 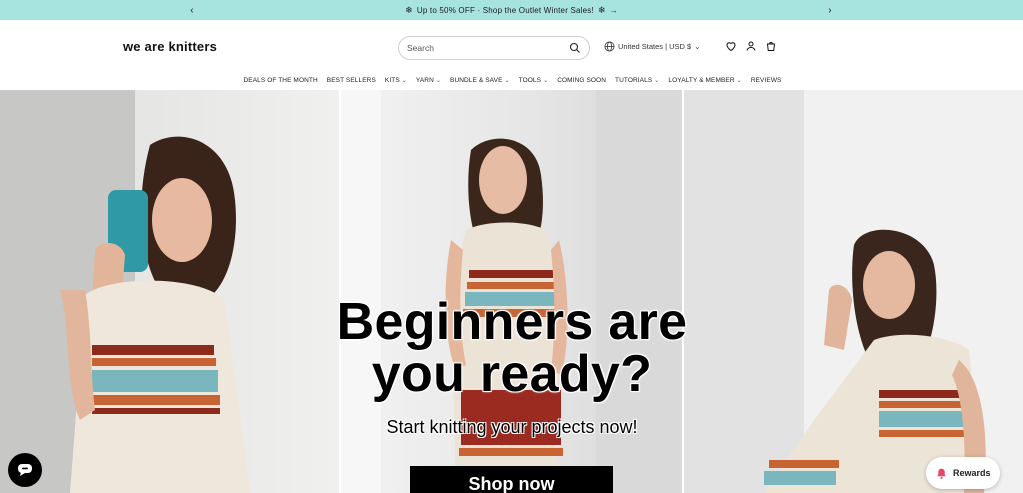 I want to click on search-icon, so click(x=575, y=48).